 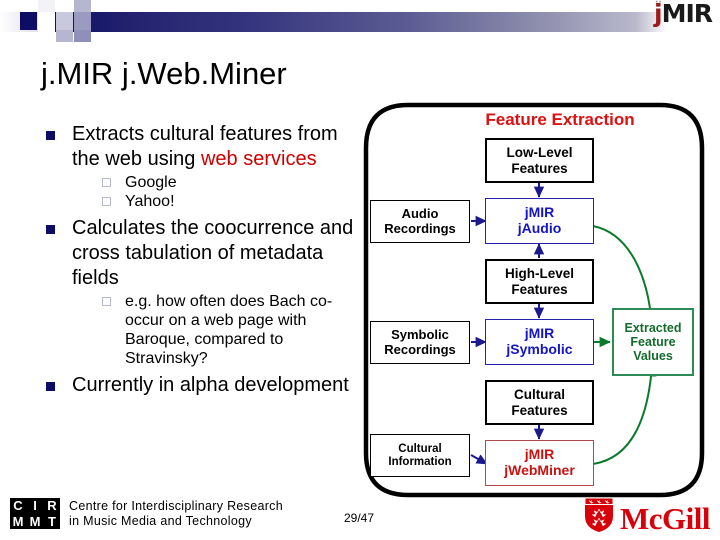 I want to click on sub-bullet-item: Google, so click(x=230, y=182).